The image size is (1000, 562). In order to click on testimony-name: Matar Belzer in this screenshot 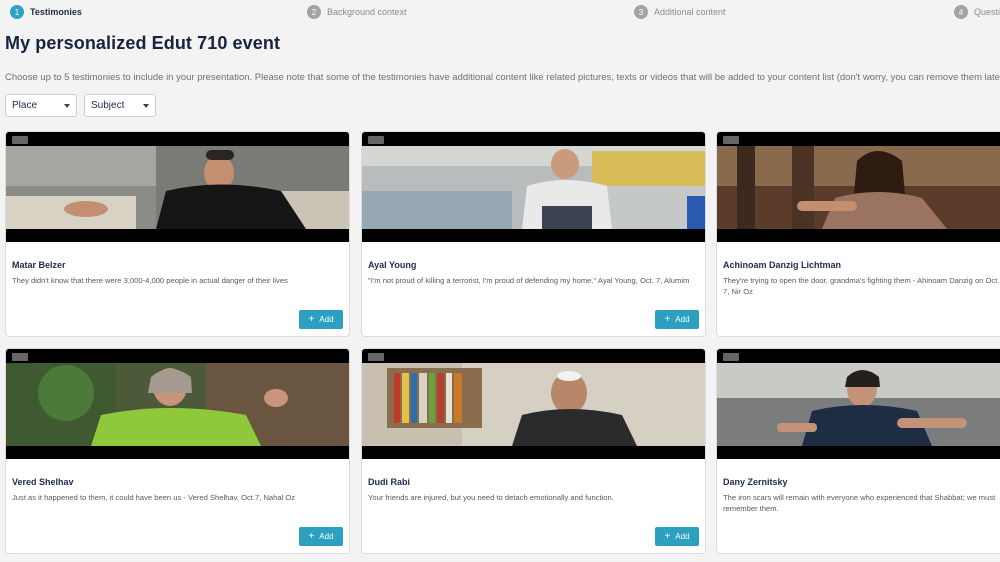, I will do `click(39, 265)`.